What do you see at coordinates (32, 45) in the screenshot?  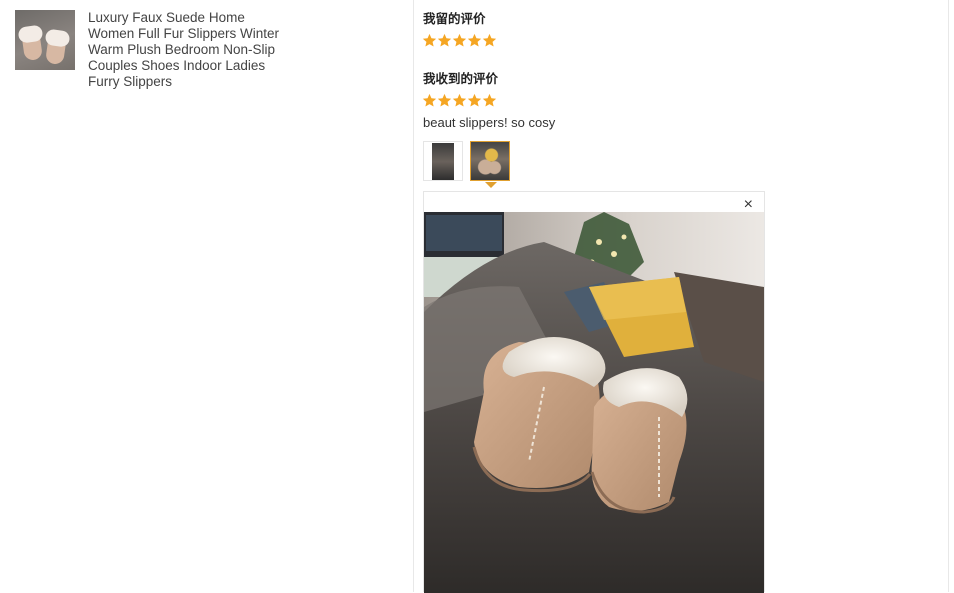 I see `slipper-image-left` at bounding box center [32, 45].